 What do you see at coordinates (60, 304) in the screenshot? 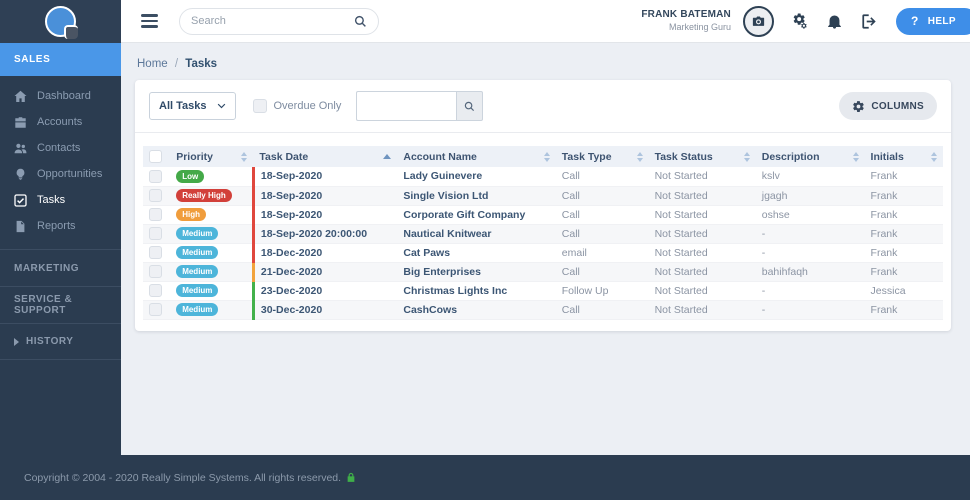
I see `sidebar-section-service-support: SERVICE & SUPPORT` at bounding box center [60, 304].